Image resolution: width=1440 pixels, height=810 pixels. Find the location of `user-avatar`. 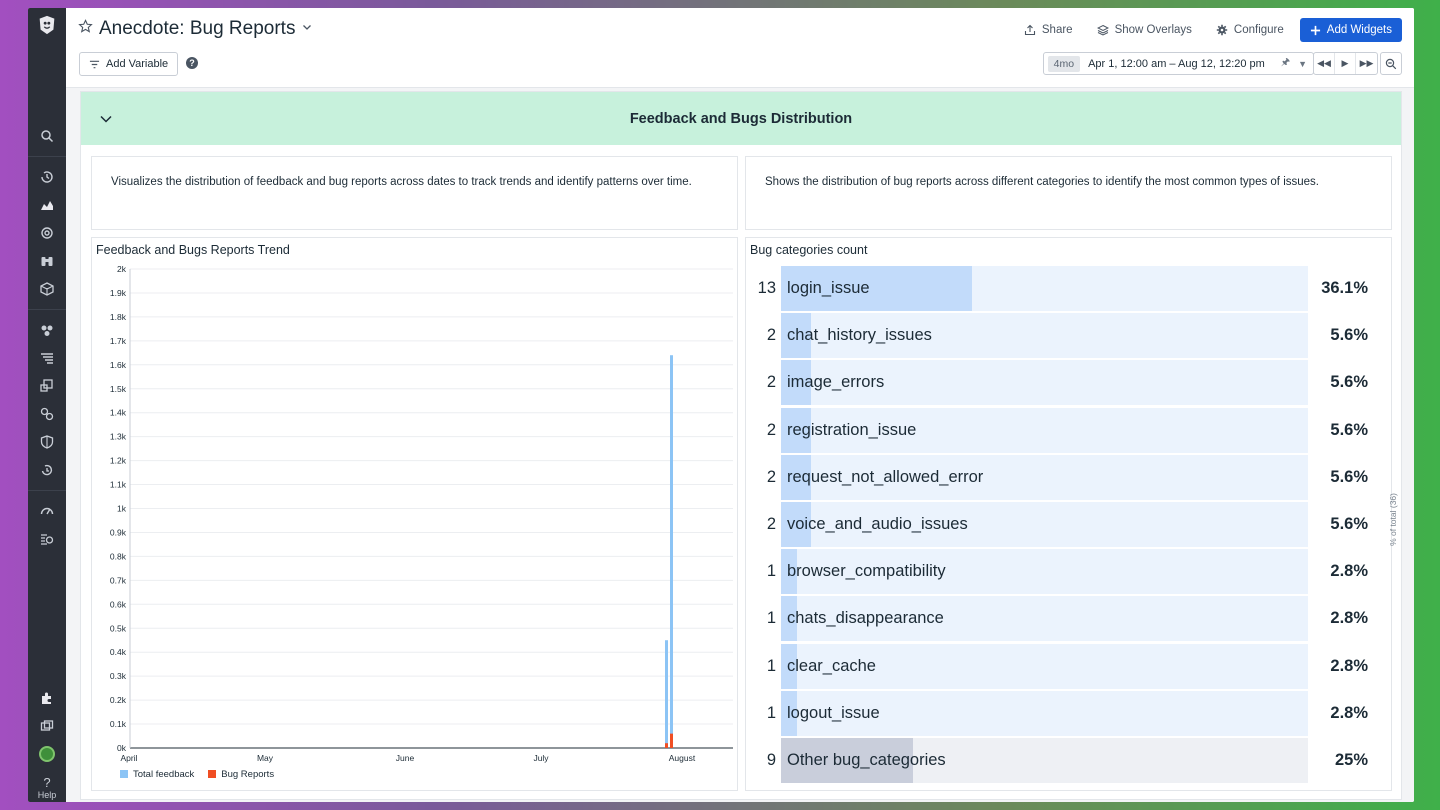

user-avatar is located at coordinates (47, 754).